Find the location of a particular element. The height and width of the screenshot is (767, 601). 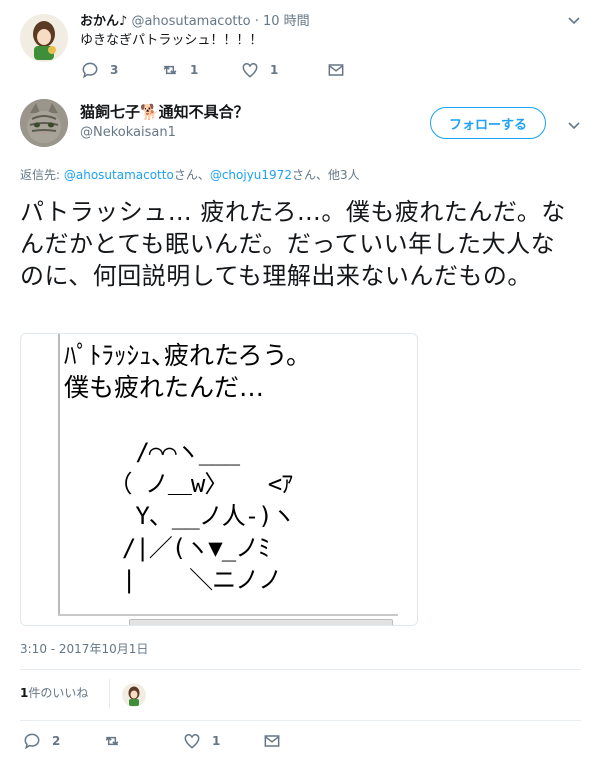

main-display-name: 猫飼七子🐕通知不具合？ is located at coordinates (164, 112).